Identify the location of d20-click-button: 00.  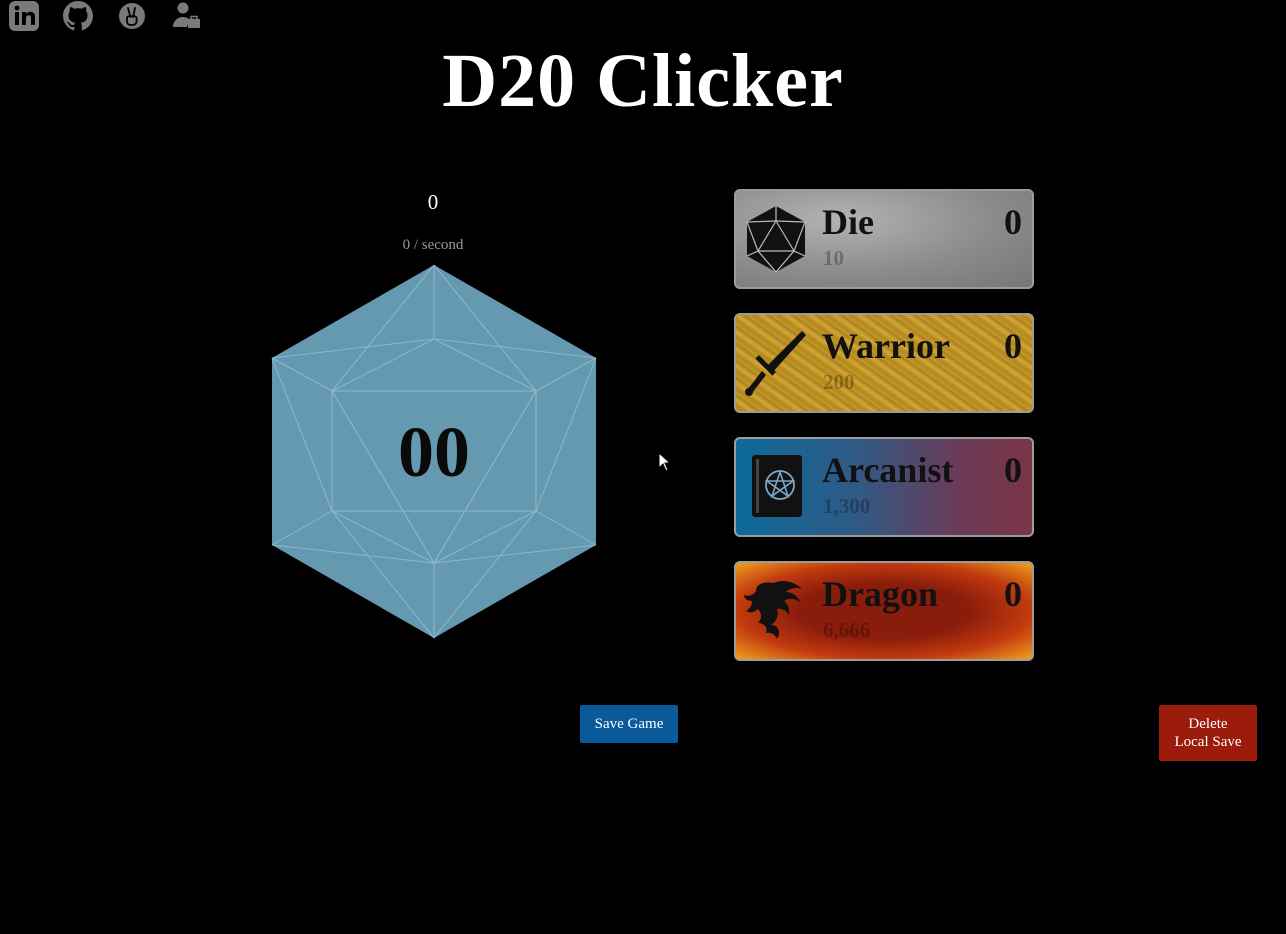
(434, 451).